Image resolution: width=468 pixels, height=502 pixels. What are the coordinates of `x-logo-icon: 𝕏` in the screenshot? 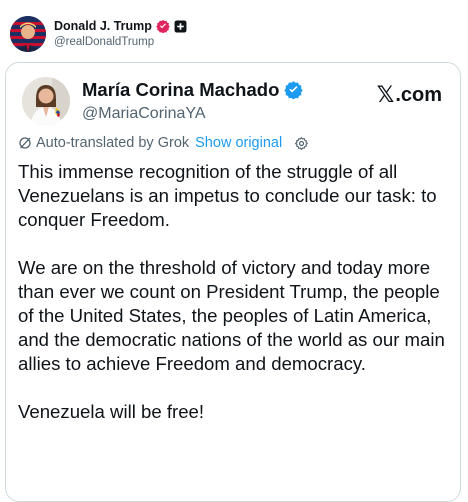 It's located at (385, 94).